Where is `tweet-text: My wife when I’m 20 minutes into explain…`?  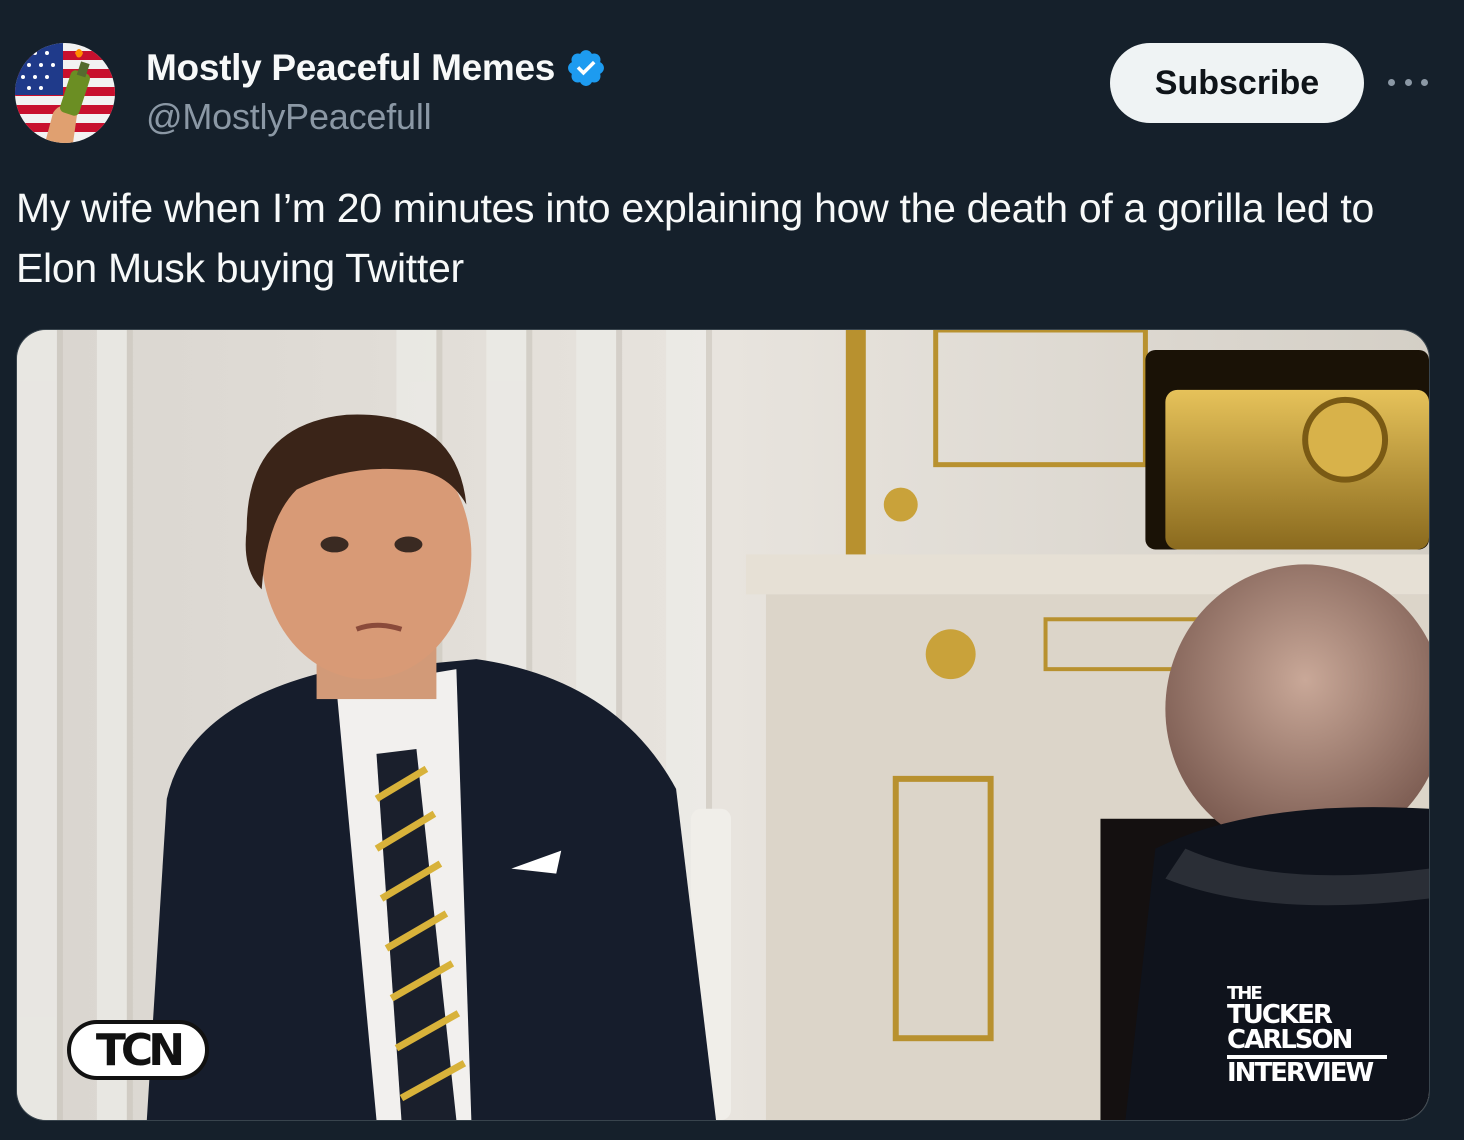 tweet-text: My wife when I’m 20 minutes into explain… is located at coordinates (695, 238).